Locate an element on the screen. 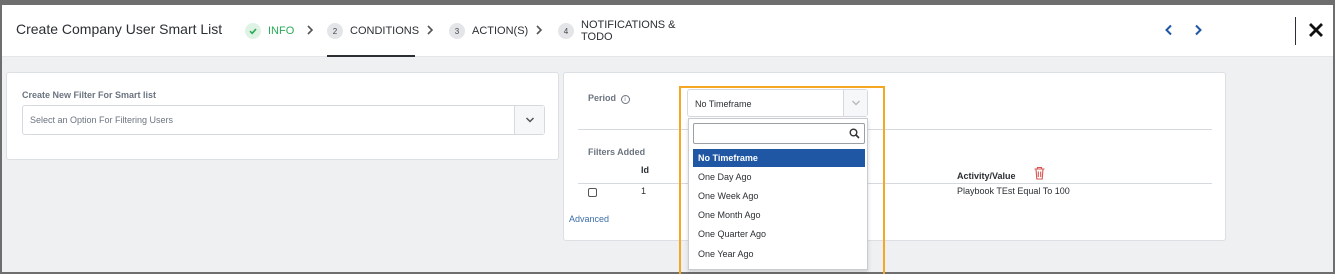  period-label: Period is located at coordinates (602, 98).